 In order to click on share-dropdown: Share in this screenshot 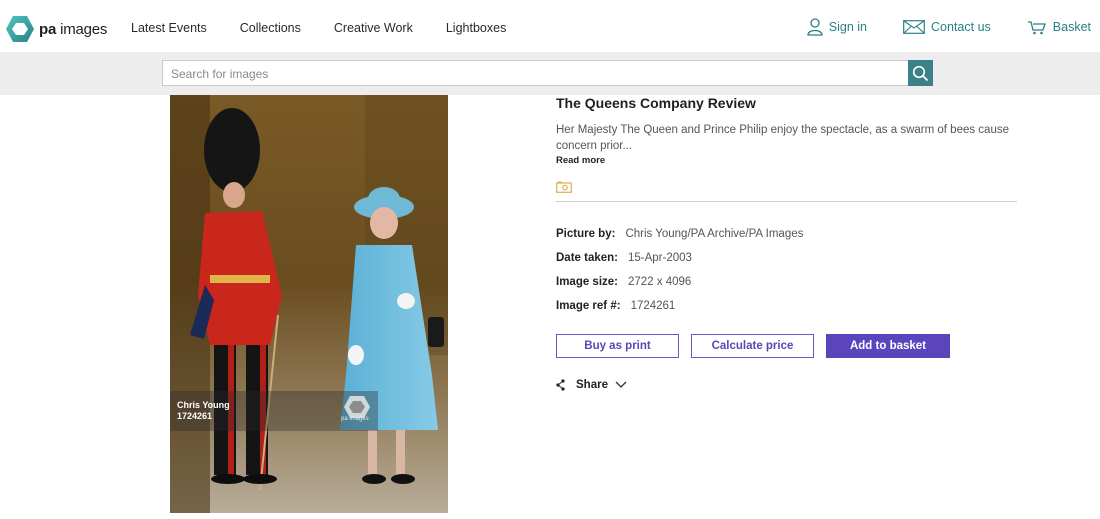, I will do `click(787, 385)`.